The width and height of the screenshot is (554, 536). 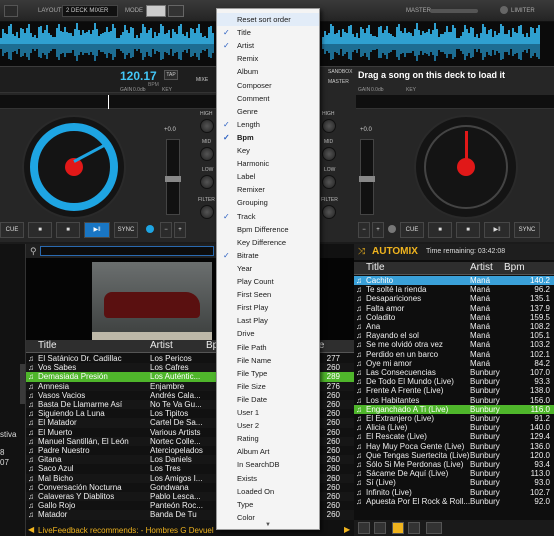 What do you see at coordinates (166, 230) in the screenshot?
I see `left-pitch-minus-button: −` at bounding box center [166, 230].